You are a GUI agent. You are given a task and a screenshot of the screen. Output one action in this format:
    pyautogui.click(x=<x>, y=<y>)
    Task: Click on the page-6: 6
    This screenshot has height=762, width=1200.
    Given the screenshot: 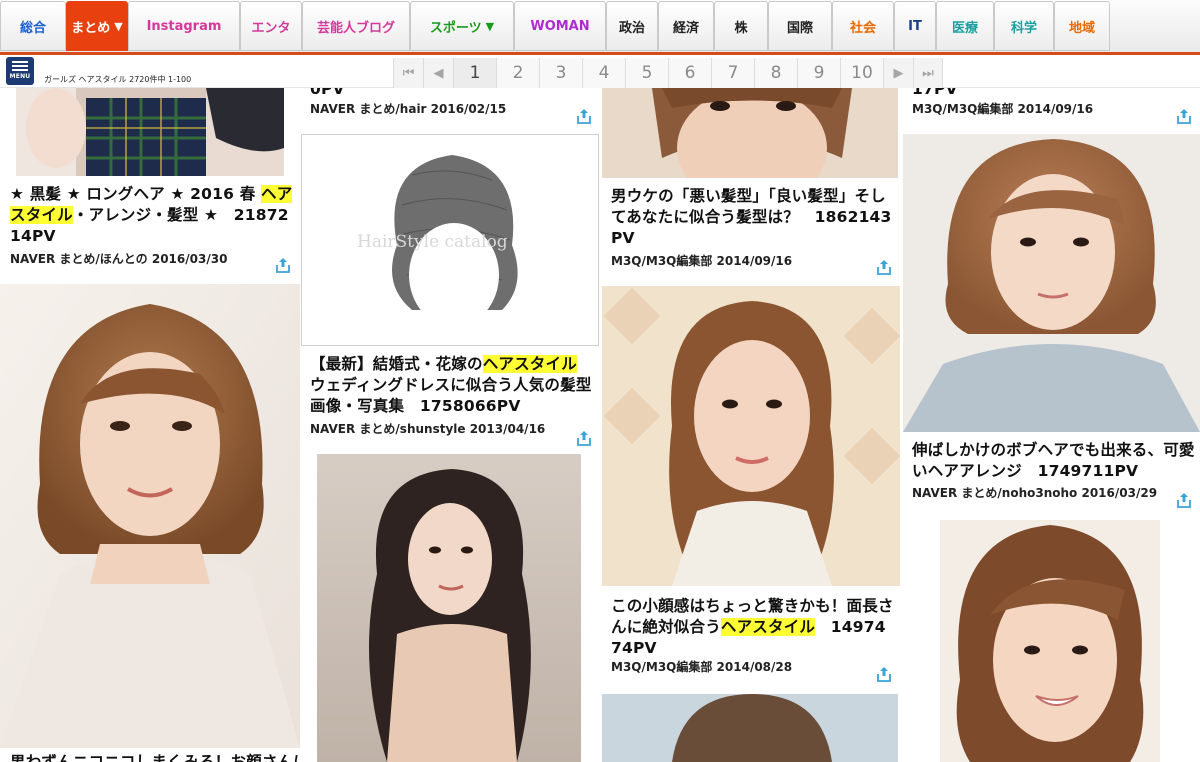 What is the action you would take?
    pyautogui.click(x=689, y=73)
    